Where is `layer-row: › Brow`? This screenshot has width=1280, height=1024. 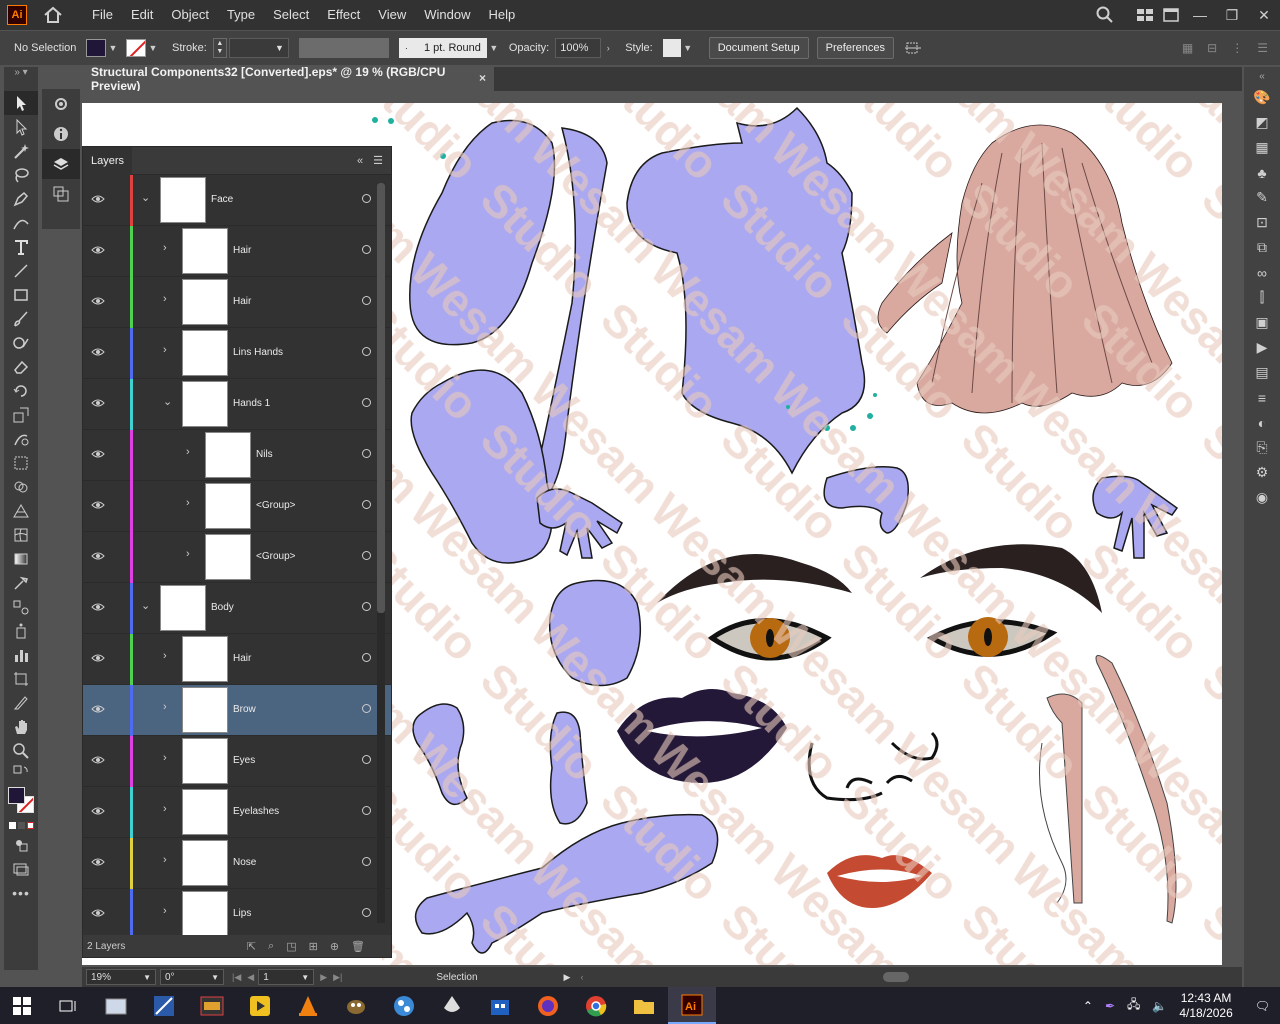
layer-row: › Brow is located at coordinates (237, 710).